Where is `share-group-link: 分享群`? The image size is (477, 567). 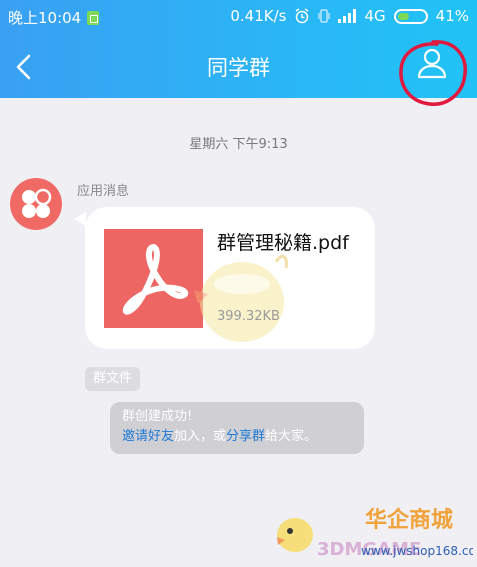 share-group-link: 分享群 is located at coordinates (245, 436).